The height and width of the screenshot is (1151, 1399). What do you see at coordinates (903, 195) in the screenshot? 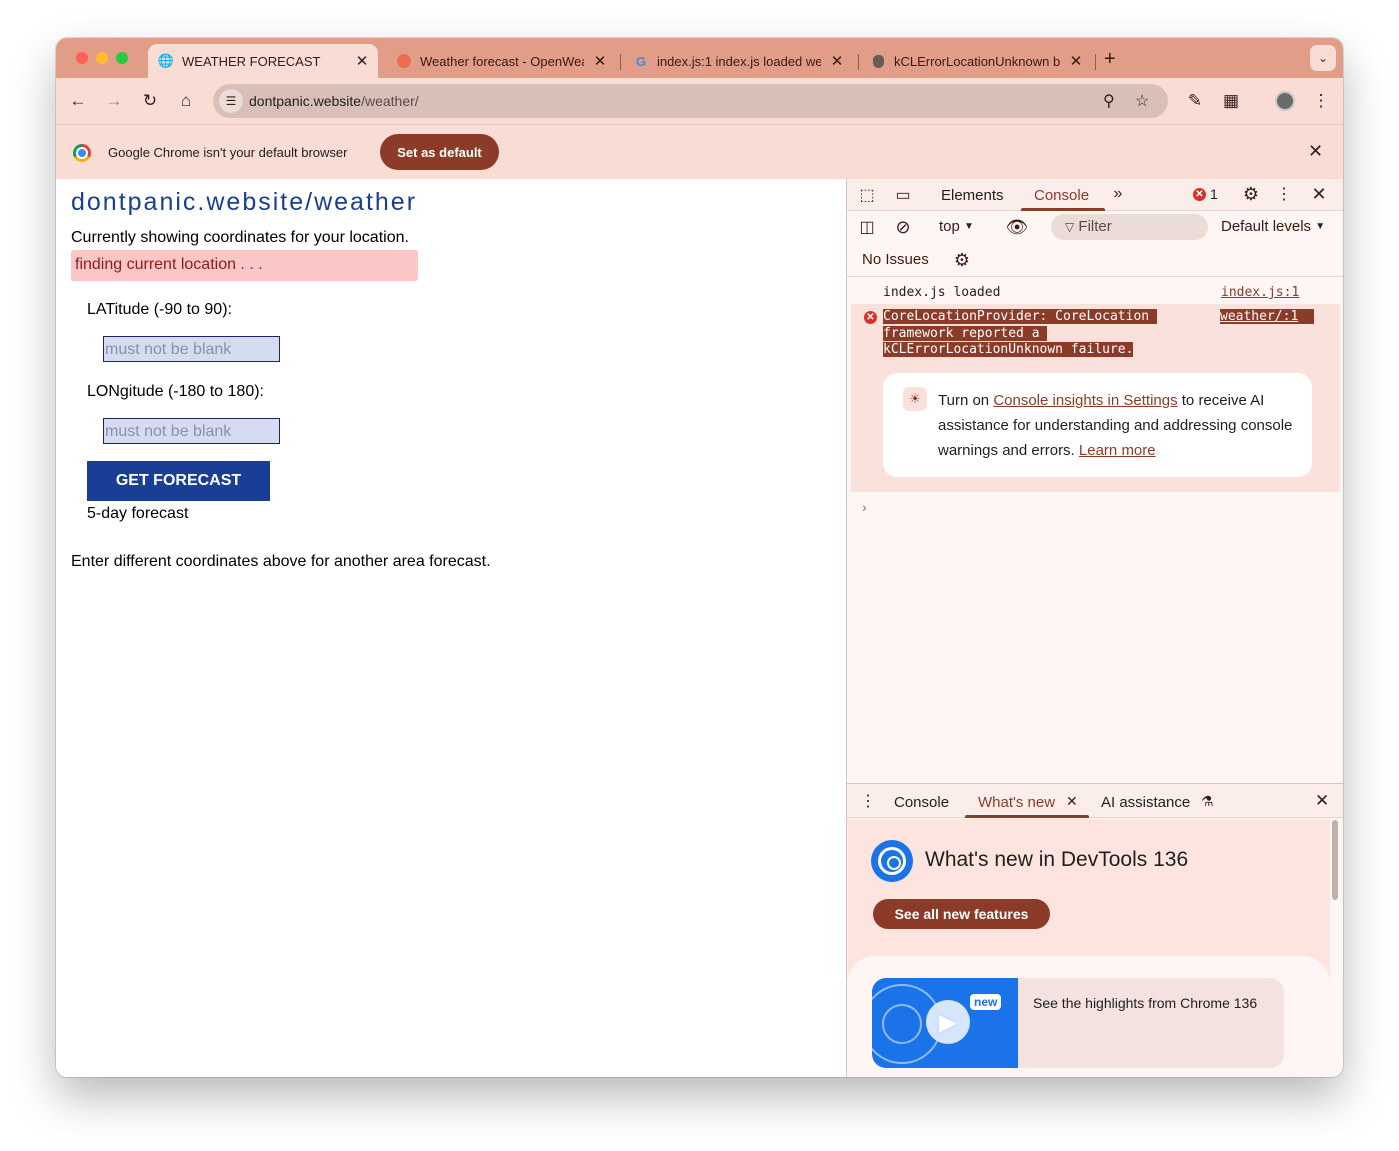
I see `device-toolbar-icon: ▭` at bounding box center [903, 195].